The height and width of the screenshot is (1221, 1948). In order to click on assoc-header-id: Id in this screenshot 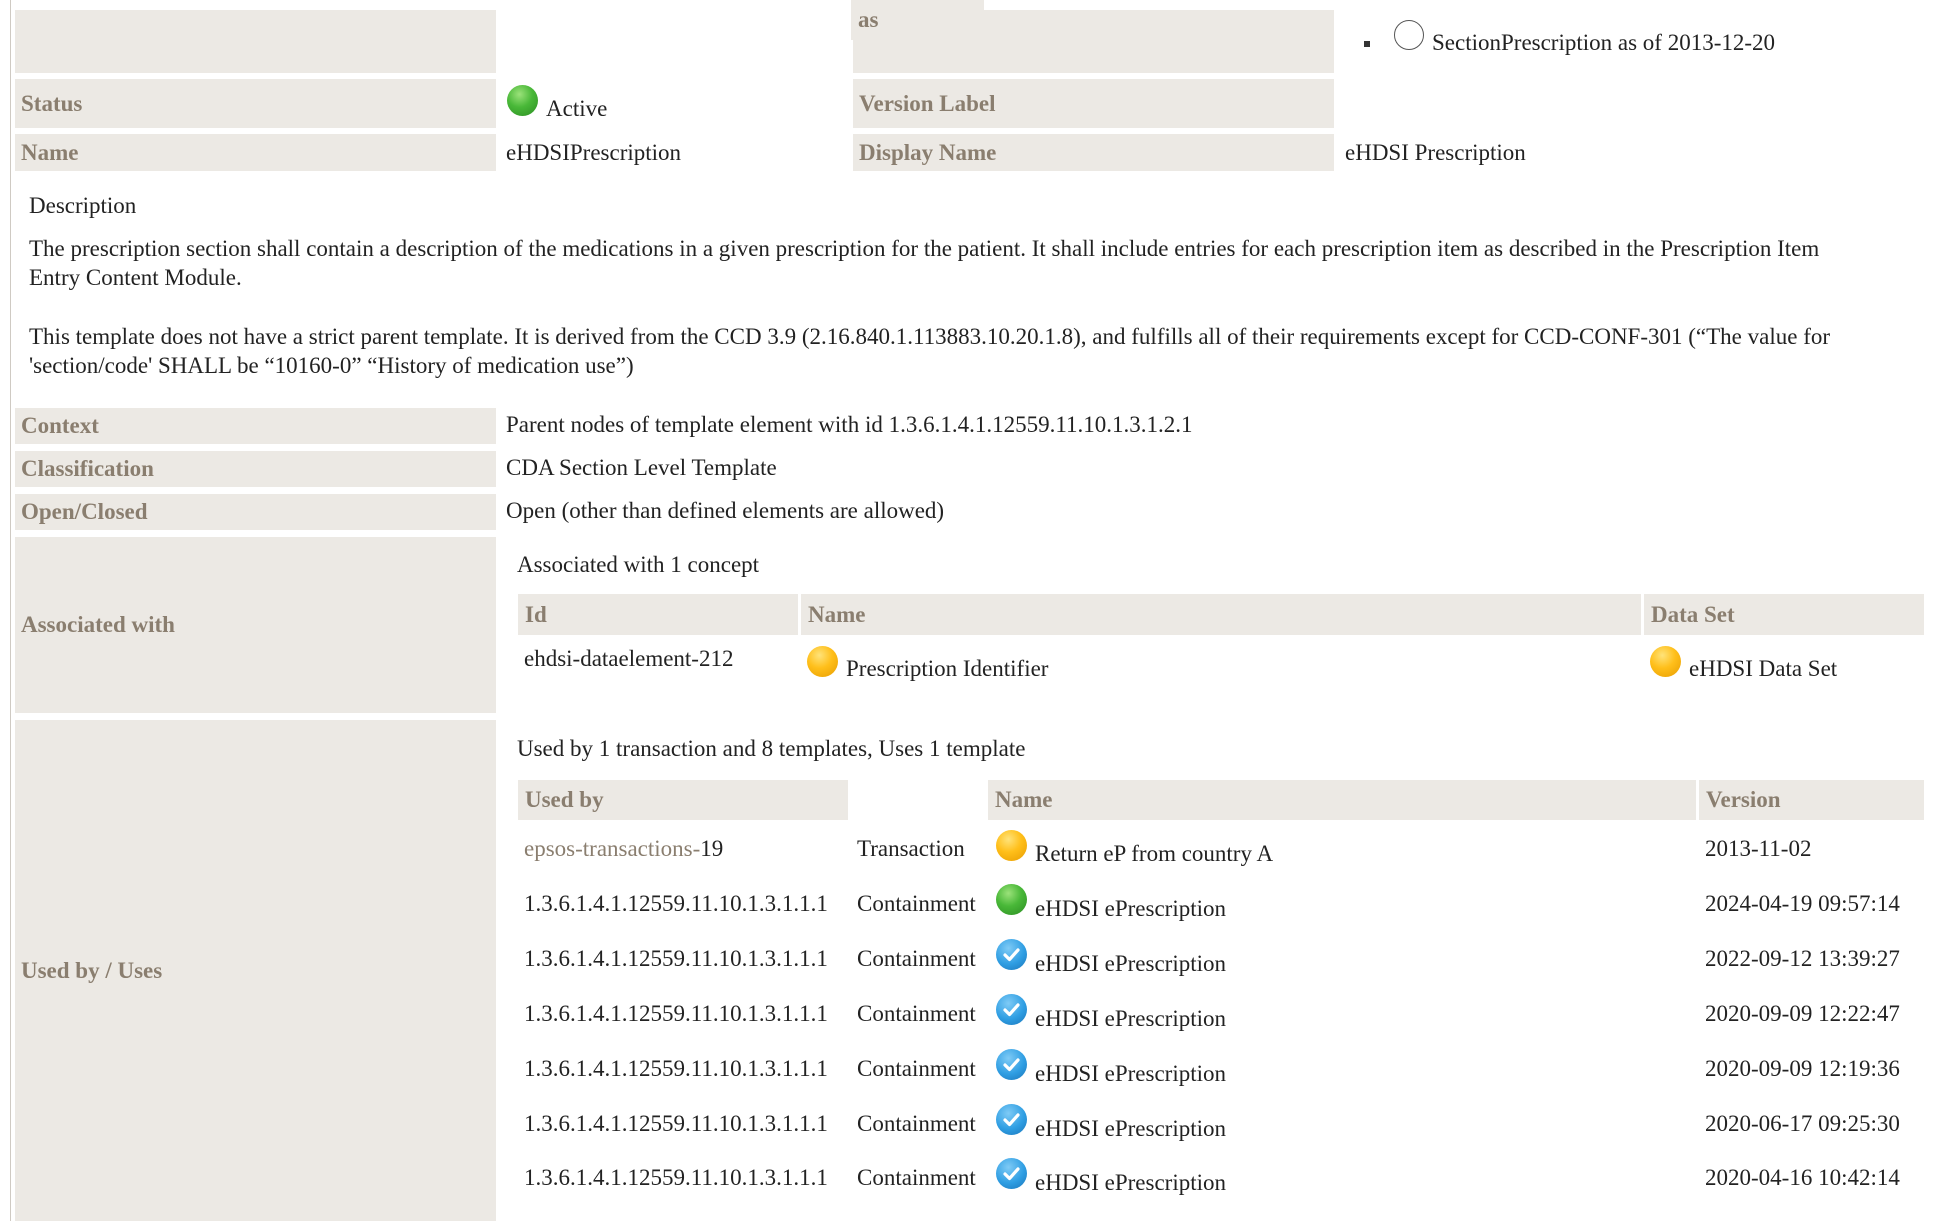, I will do `click(658, 614)`.